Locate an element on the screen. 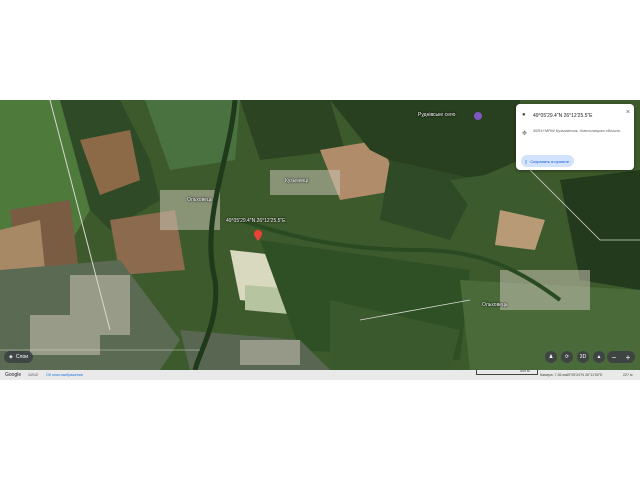  card-coords: 49°05'29.4"N 26°12'25.5"E is located at coordinates (563, 116).